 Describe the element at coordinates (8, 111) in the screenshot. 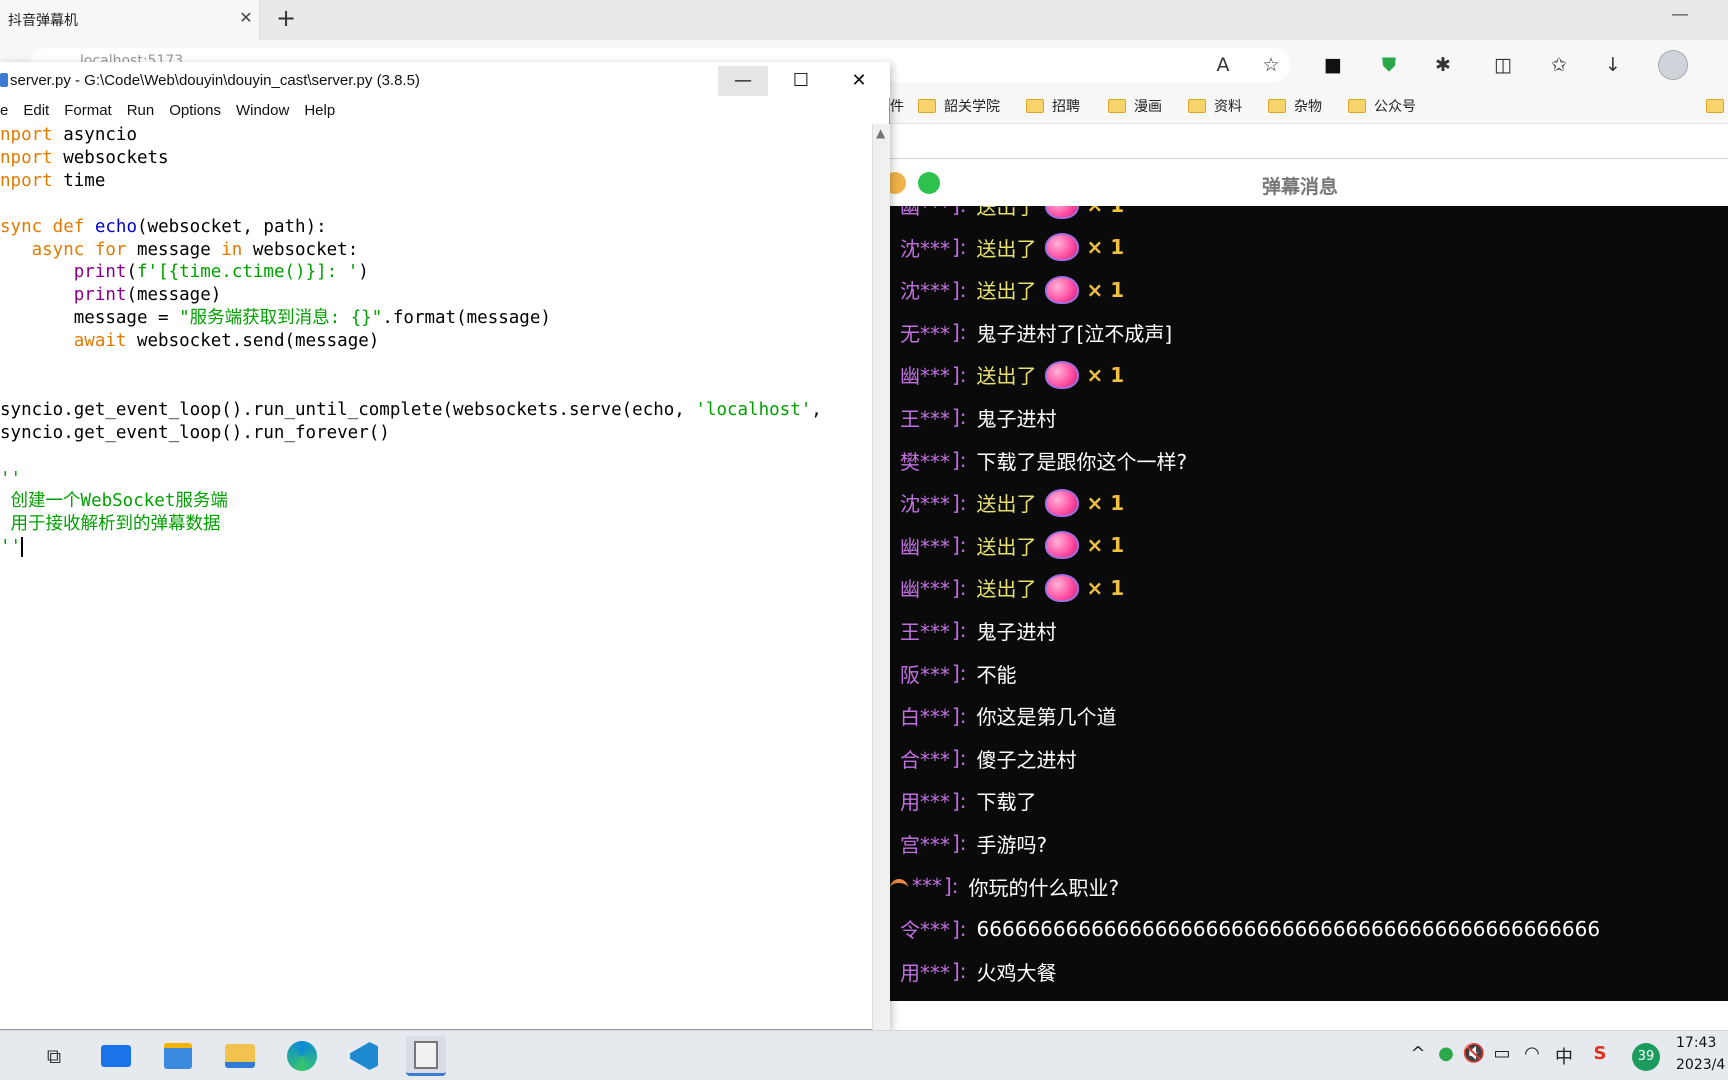

I see `menu-file: e` at that location.